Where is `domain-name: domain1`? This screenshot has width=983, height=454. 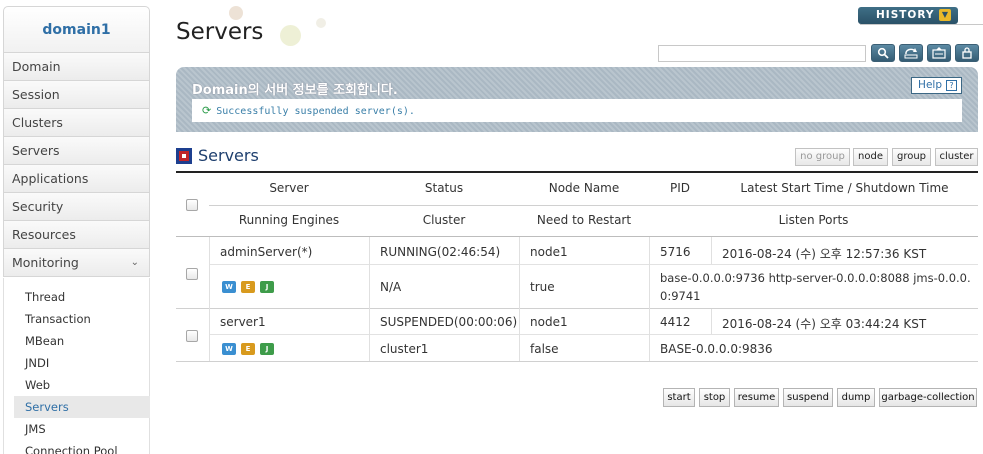
domain-name: domain1 is located at coordinates (76, 29).